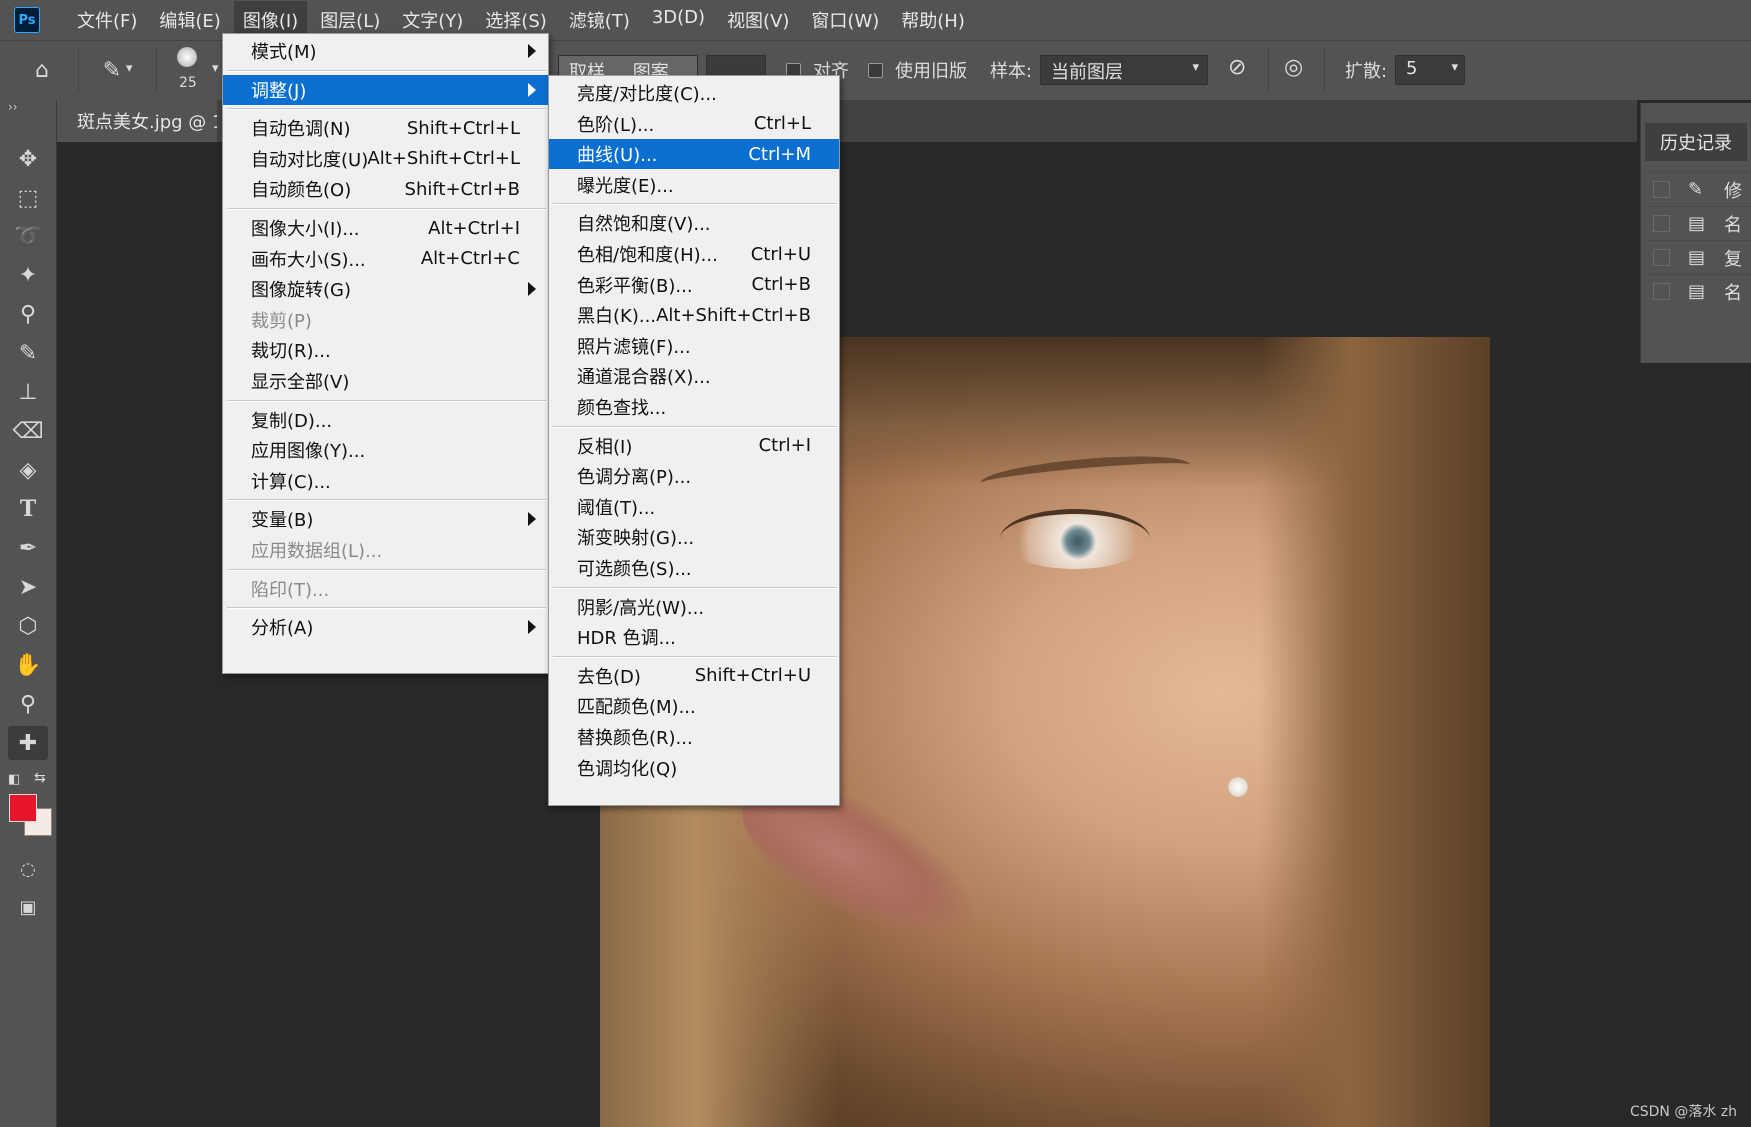 This screenshot has width=1751, height=1127. I want to click on legacy-checkbox, so click(875, 70).